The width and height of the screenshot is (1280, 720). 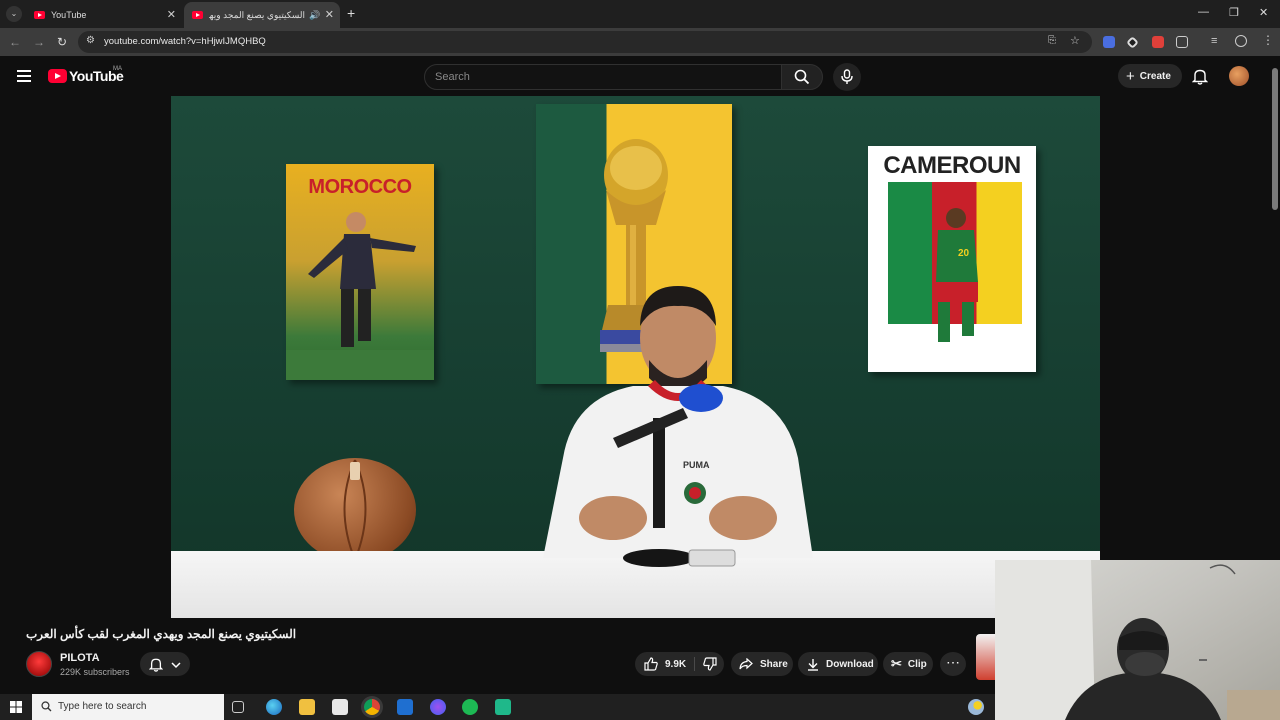 What do you see at coordinates (117, 69) in the screenshot?
I see `country-code: MA` at bounding box center [117, 69].